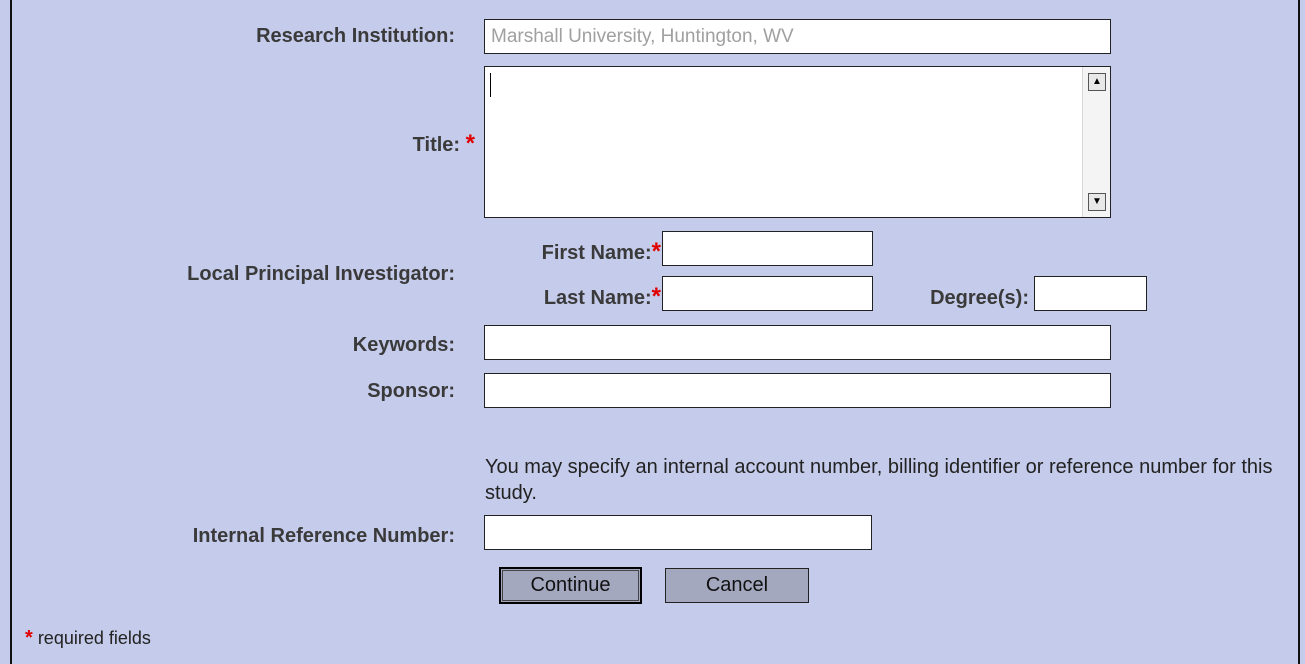  Describe the element at coordinates (355, 36) in the screenshot. I see `institution-label: Research Institution:` at that location.